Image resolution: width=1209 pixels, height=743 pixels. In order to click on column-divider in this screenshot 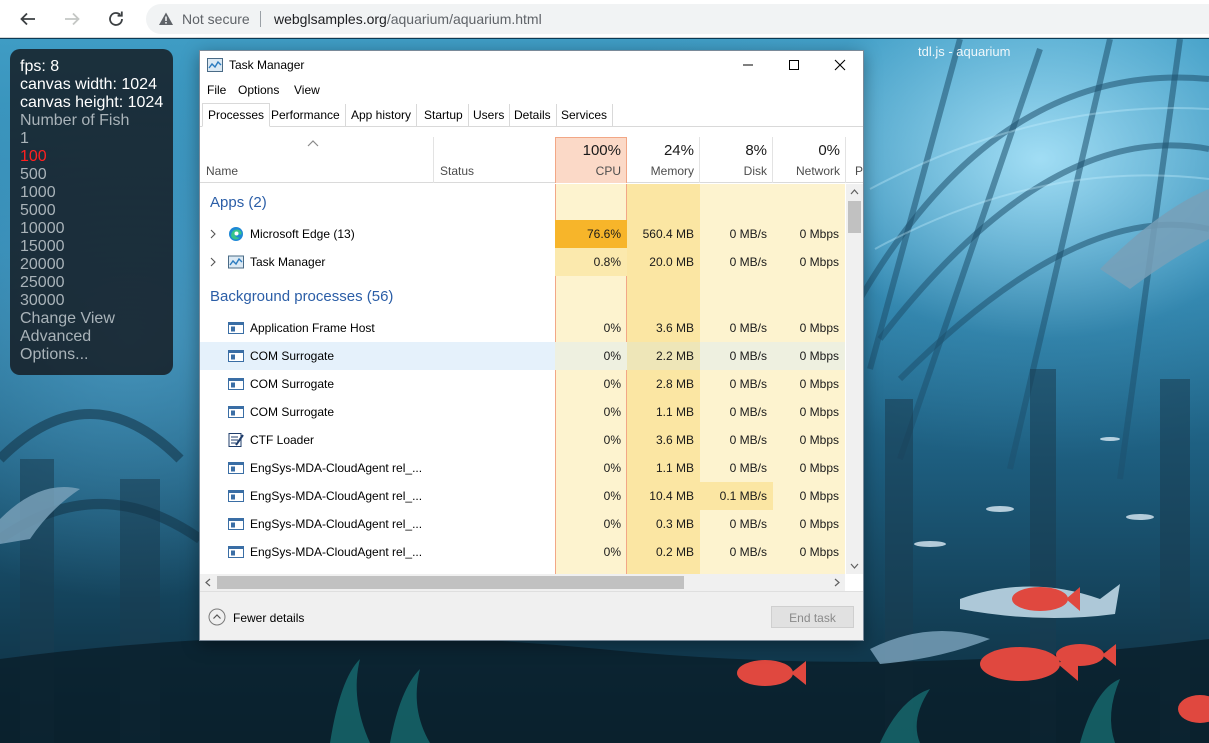, I will do `click(433, 160)`.